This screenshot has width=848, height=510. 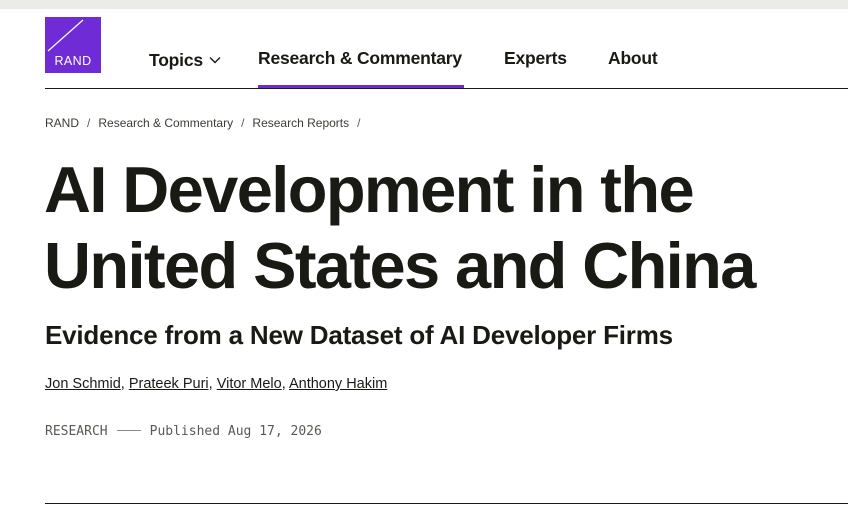 What do you see at coordinates (83, 384) in the screenshot?
I see `author-link: Jon Schmid` at bounding box center [83, 384].